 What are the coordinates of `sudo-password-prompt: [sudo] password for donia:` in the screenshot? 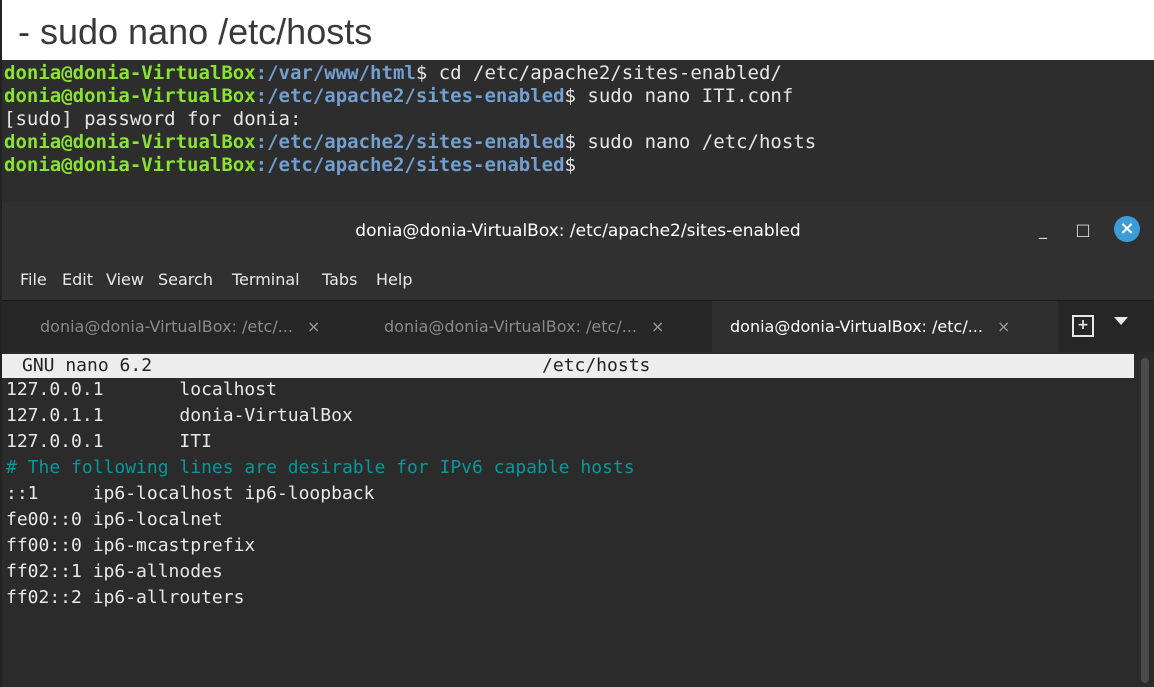 It's located at (153, 119).